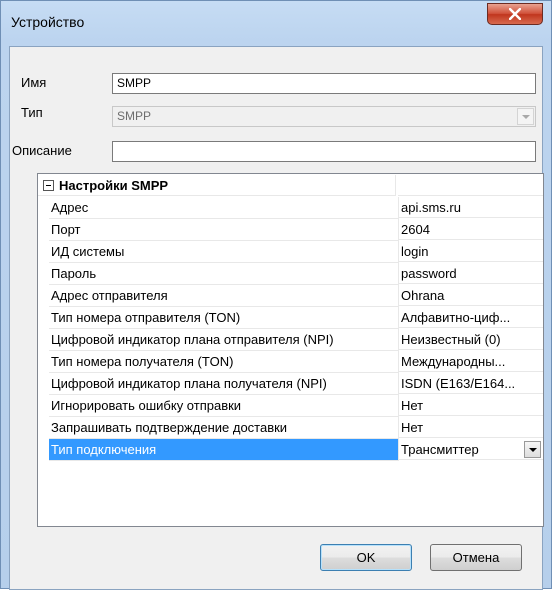 The height and width of the screenshot is (590, 552). Describe the element at coordinates (224, 252) in the screenshot. I see `property-name: ИД системы` at that location.